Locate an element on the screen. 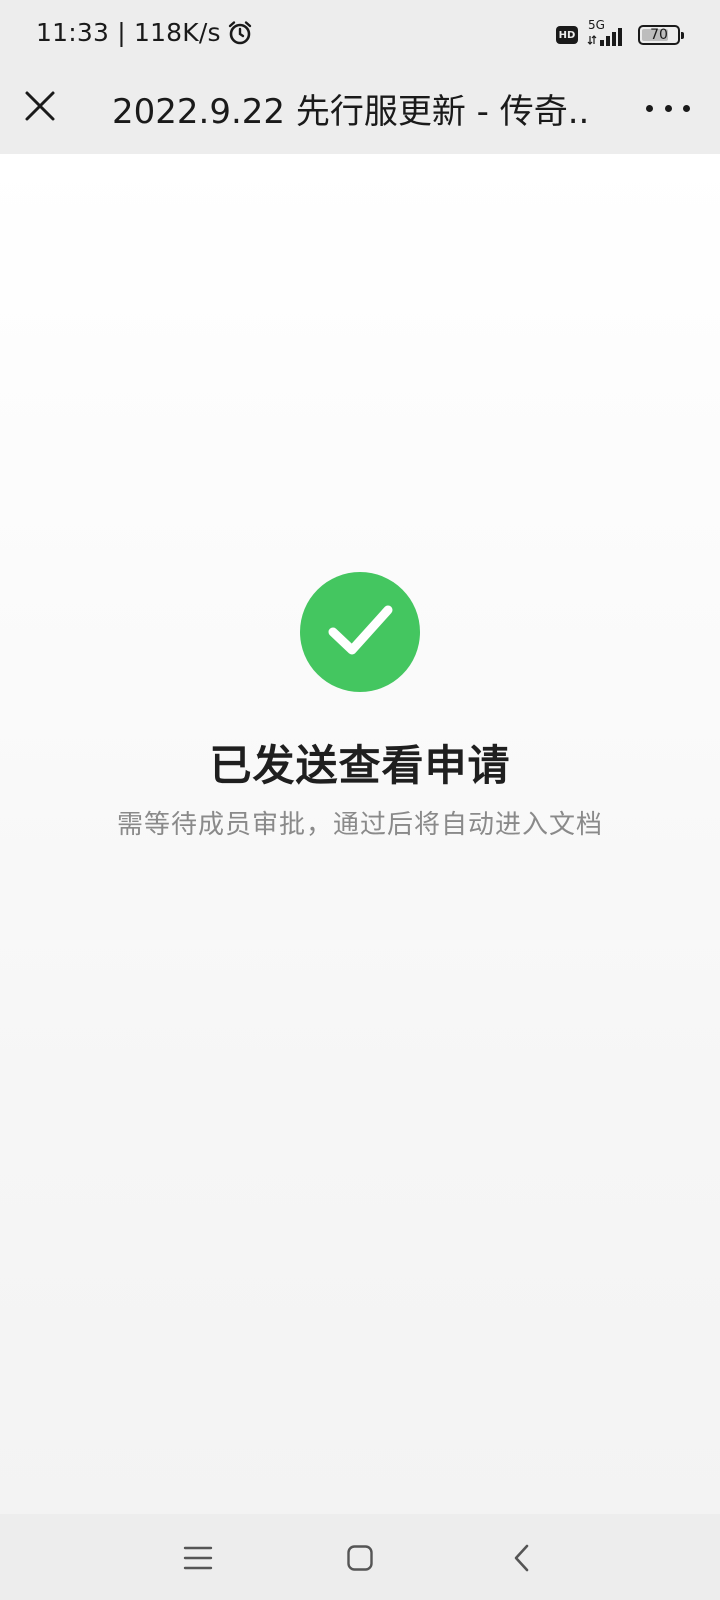 The image size is (720, 1600). close-button is located at coordinates (40, 106).